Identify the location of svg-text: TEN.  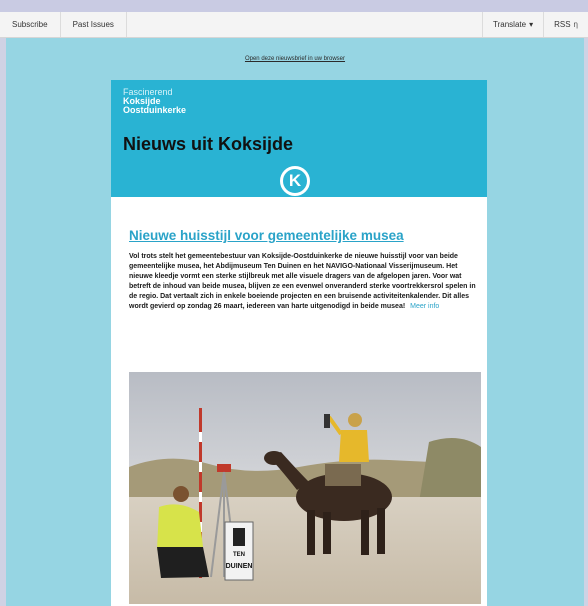
(239, 555).